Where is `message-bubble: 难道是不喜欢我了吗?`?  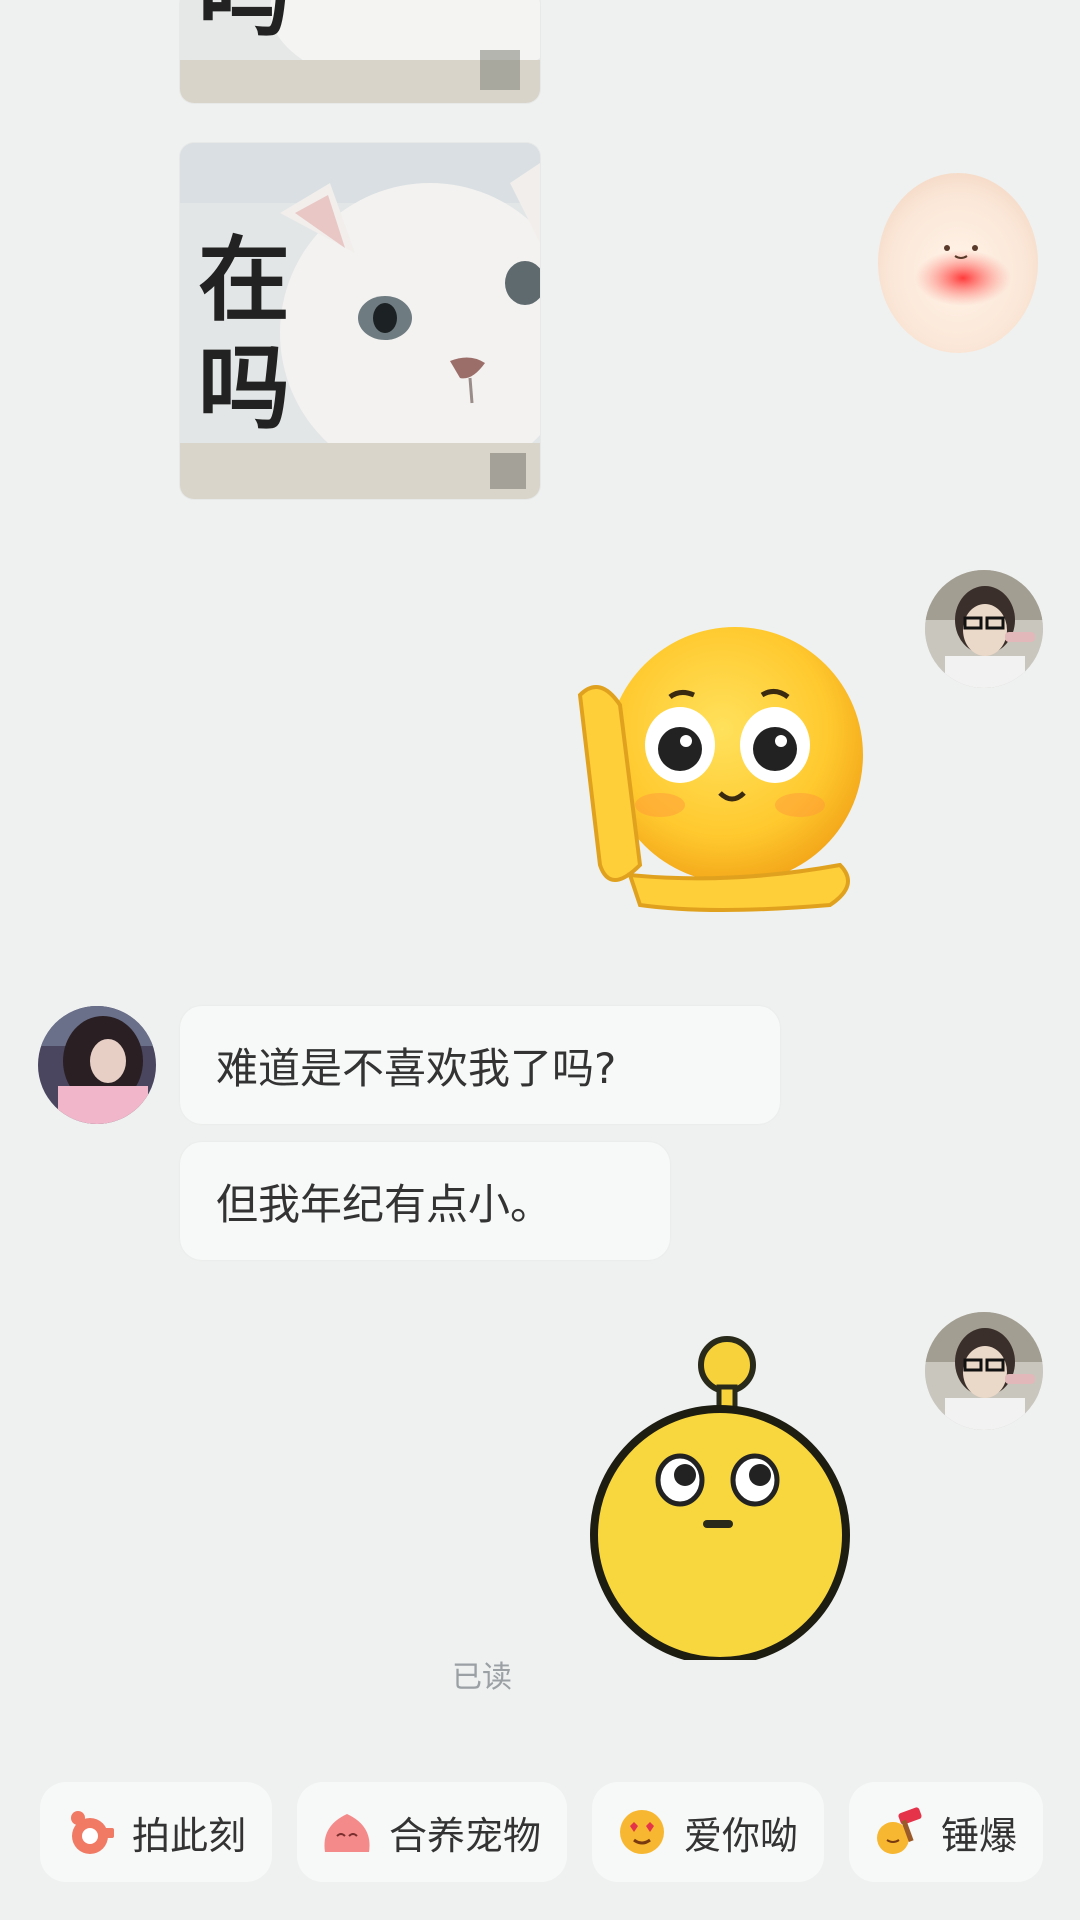 message-bubble: 难道是不喜欢我了吗? is located at coordinates (480, 1065).